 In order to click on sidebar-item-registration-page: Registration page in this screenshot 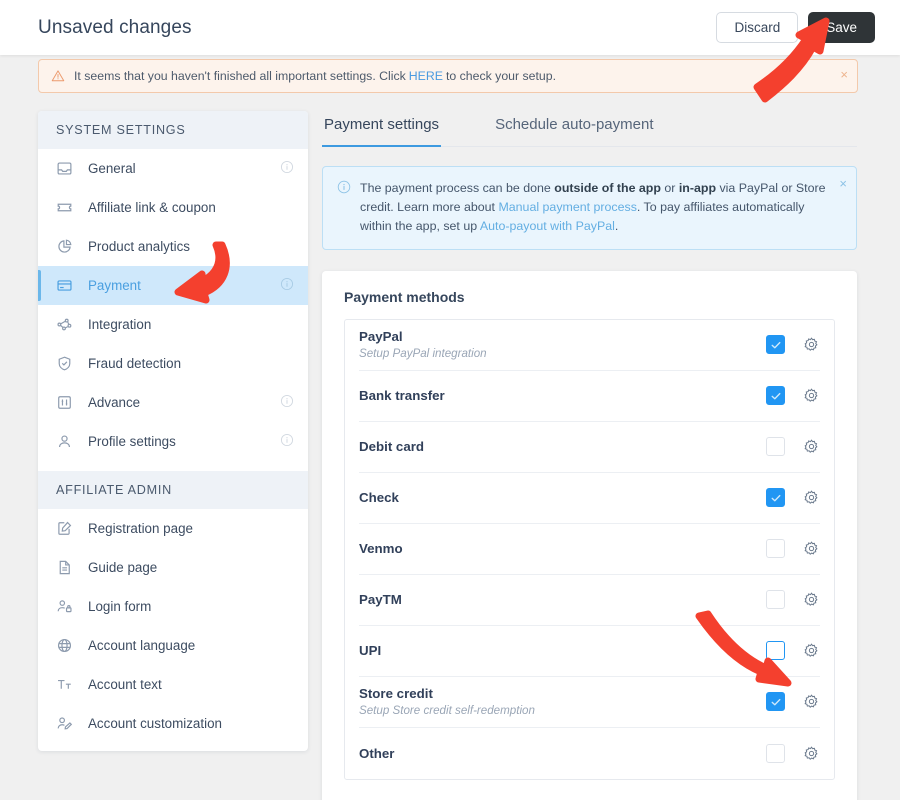, I will do `click(173, 528)`.